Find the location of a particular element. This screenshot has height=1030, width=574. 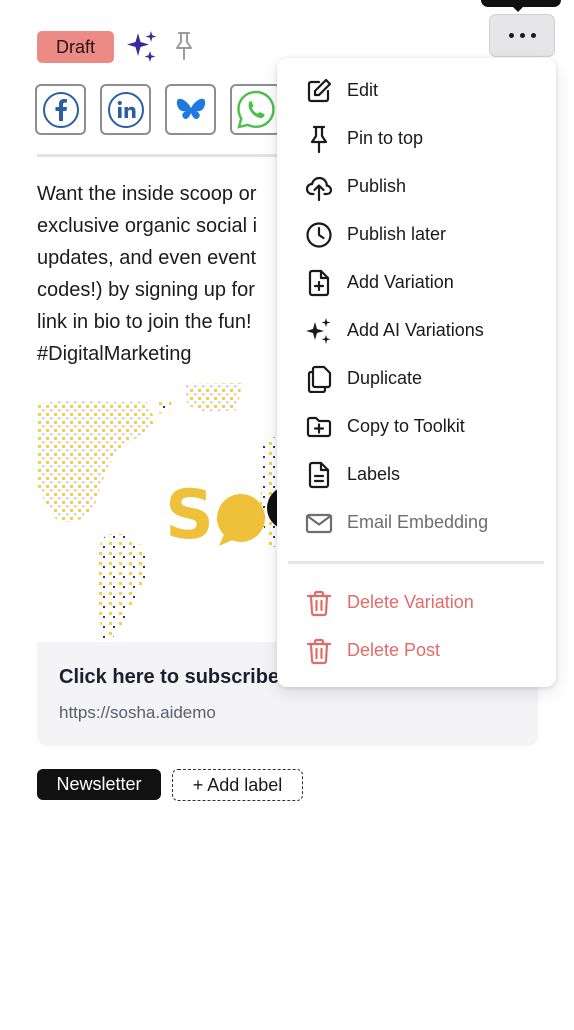

cloud-upload-icon is located at coordinates (319, 188).